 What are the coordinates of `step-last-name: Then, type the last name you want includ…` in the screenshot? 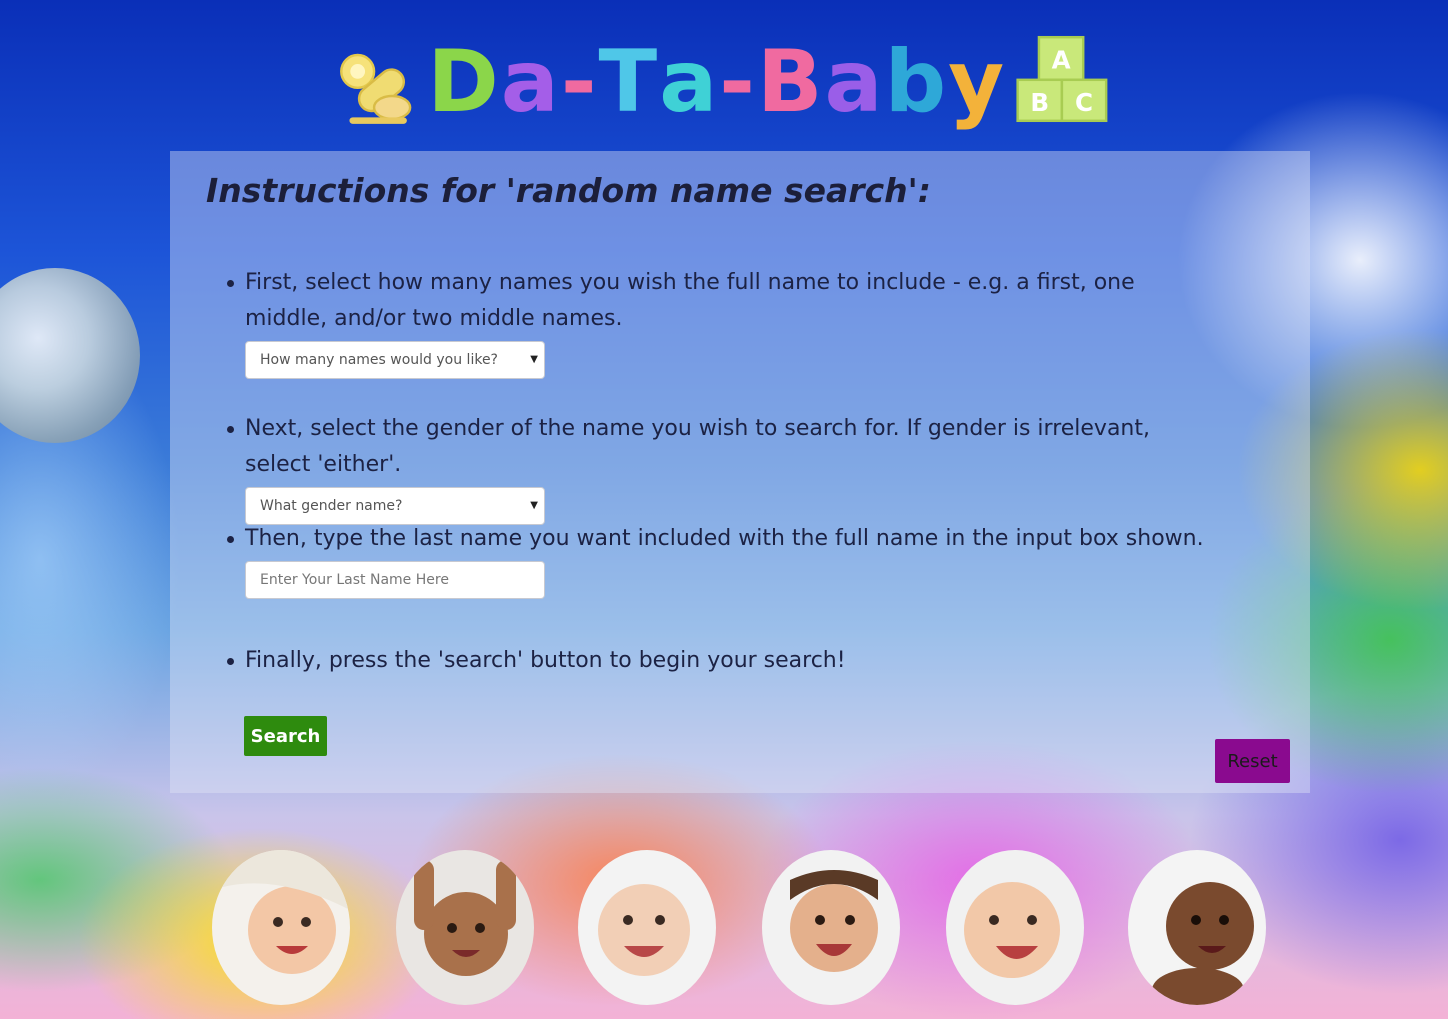 It's located at (721, 560).